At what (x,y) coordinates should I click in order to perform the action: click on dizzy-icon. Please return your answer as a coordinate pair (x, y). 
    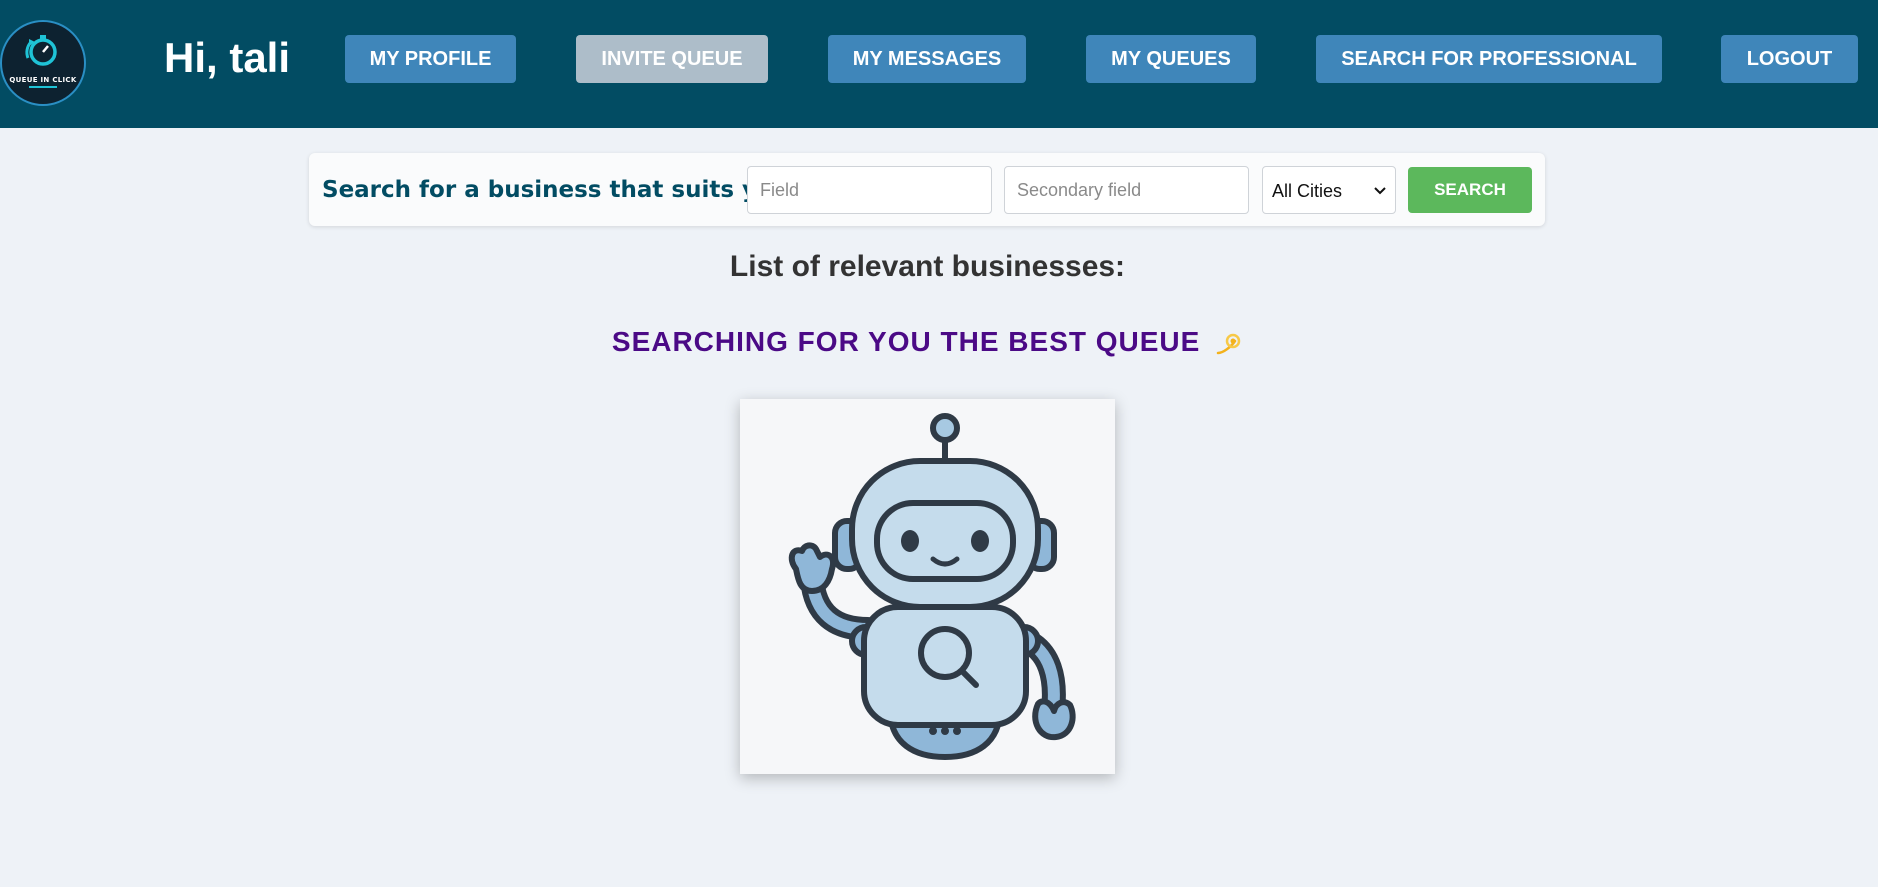
    Looking at the image, I should click on (1228, 343).